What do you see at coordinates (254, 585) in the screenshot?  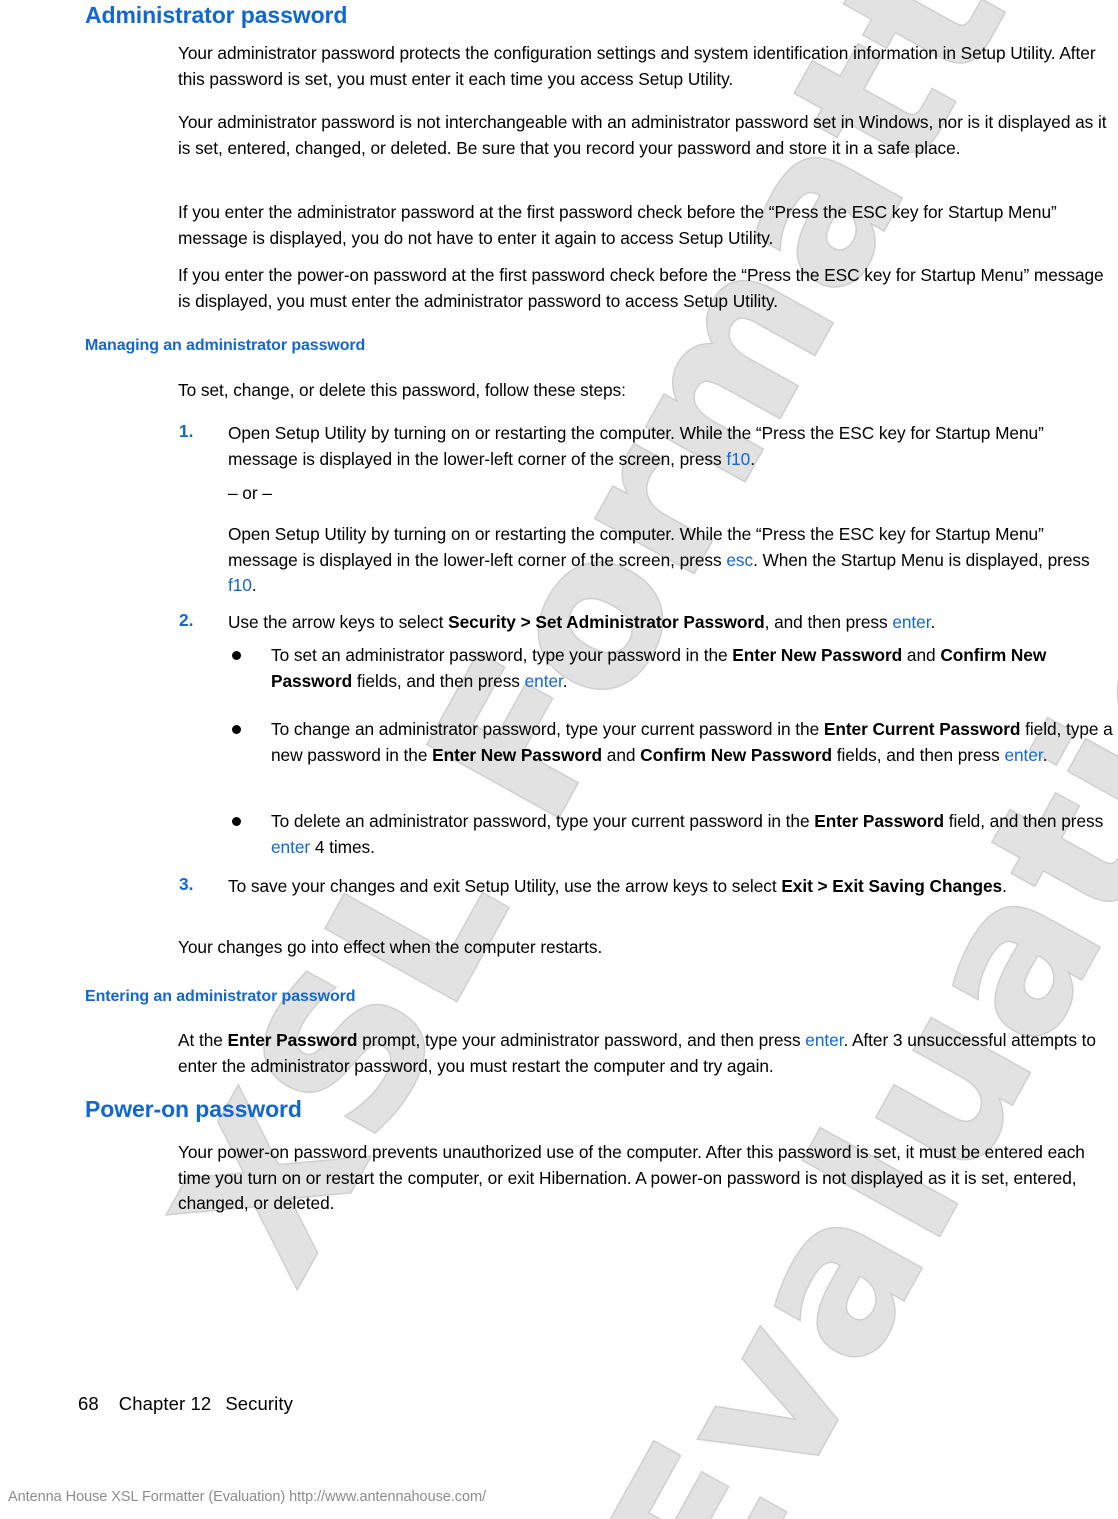 I see `step-1-text-b-end: .` at bounding box center [254, 585].